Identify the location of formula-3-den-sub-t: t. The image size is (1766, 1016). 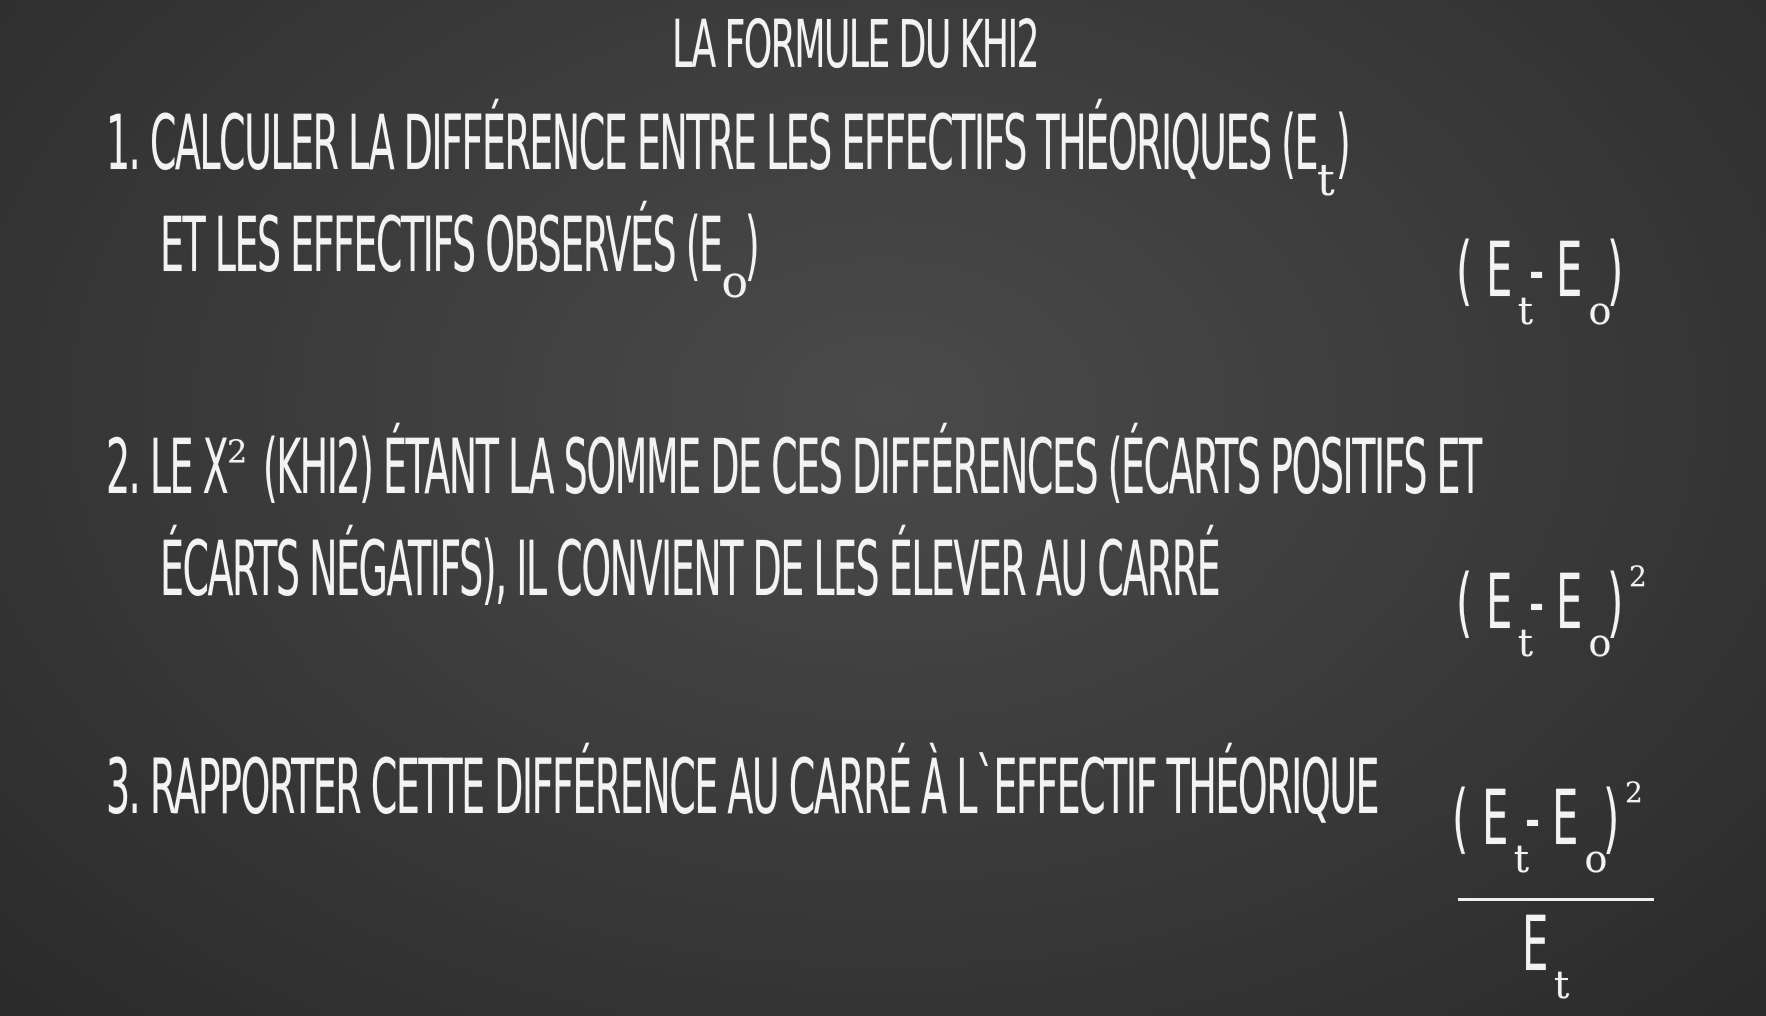
(1562, 985).